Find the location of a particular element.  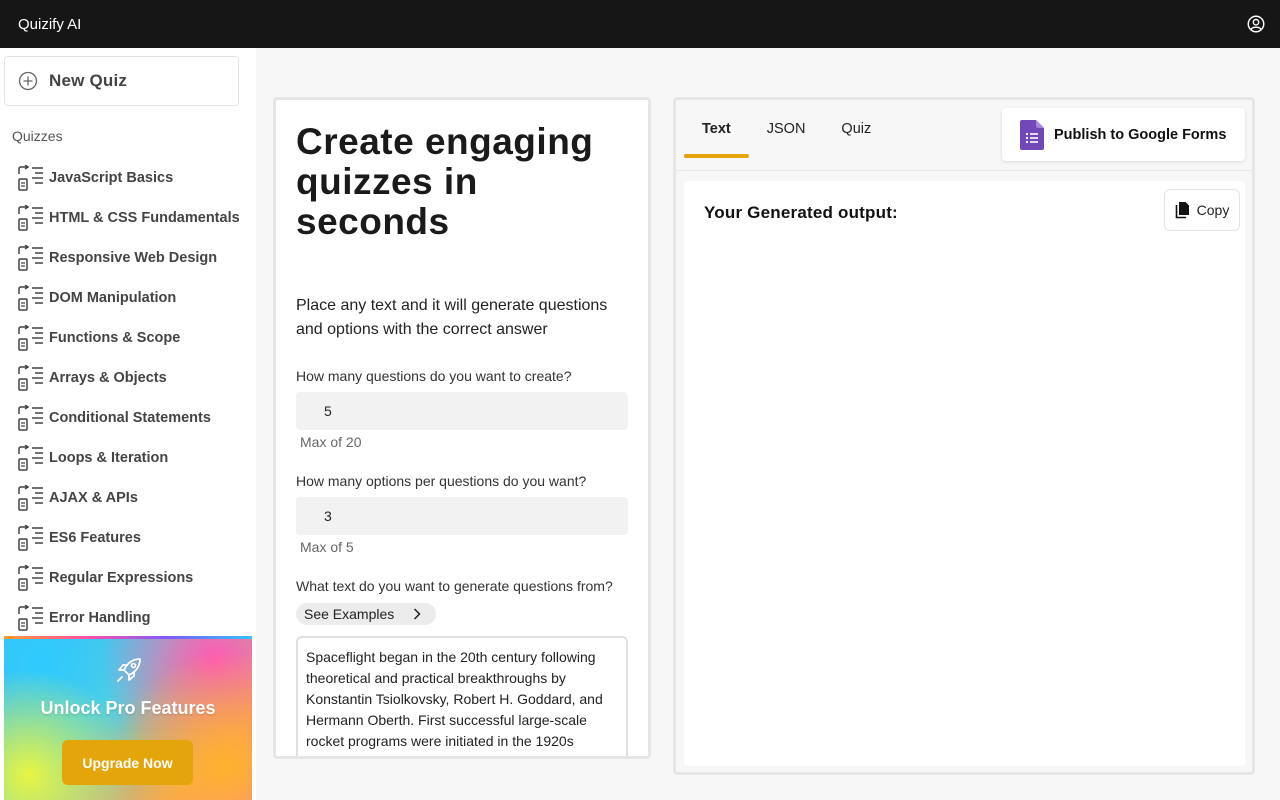

promo-accent-line is located at coordinates (128, 637).